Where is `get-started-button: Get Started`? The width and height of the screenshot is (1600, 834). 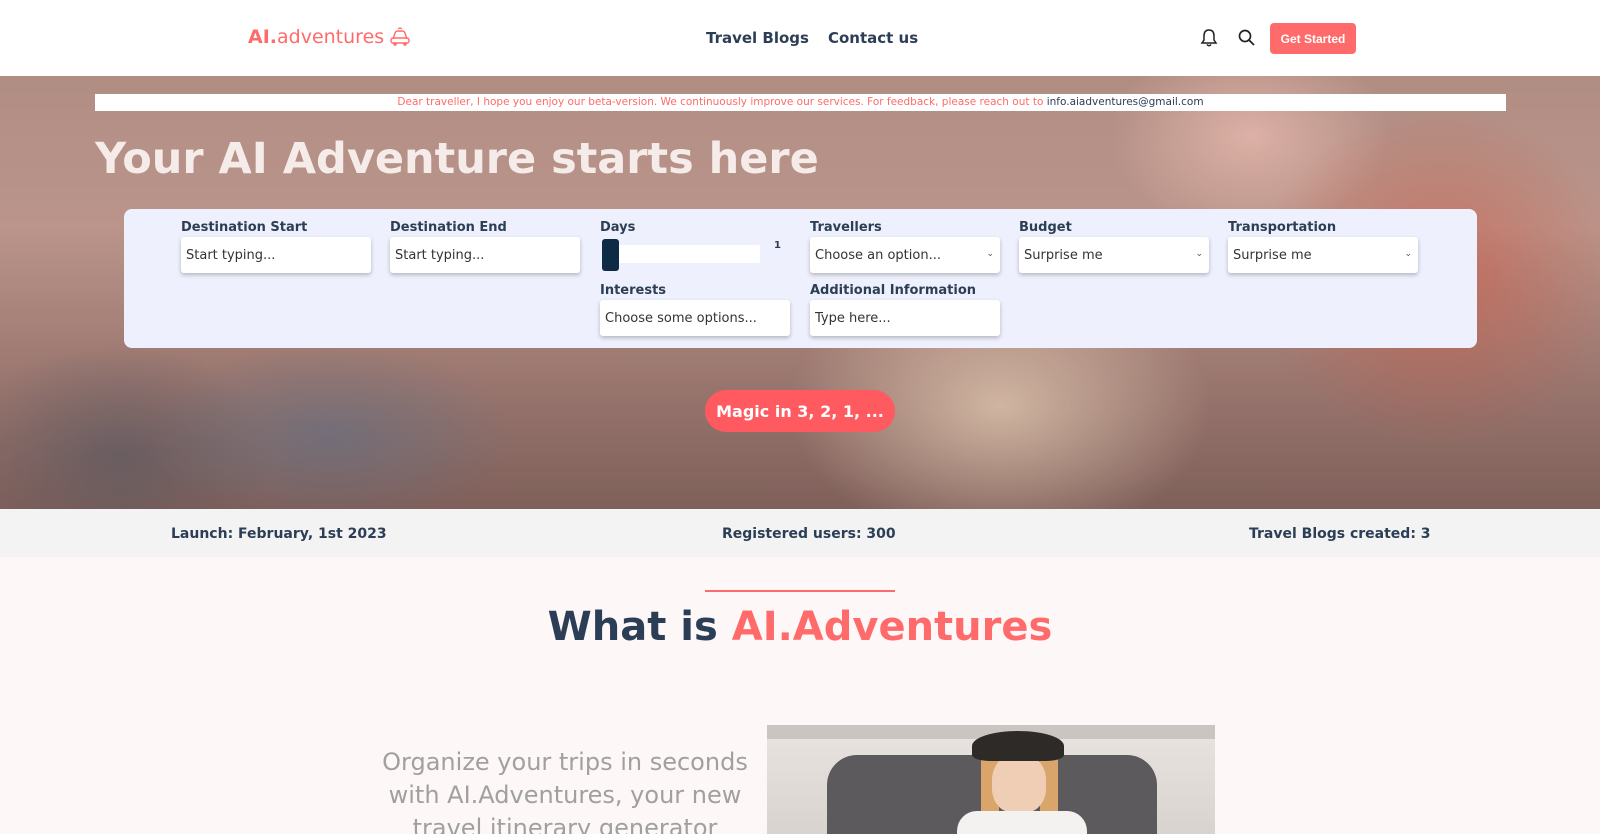 get-started-button: Get Started is located at coordinates (1313, 38).